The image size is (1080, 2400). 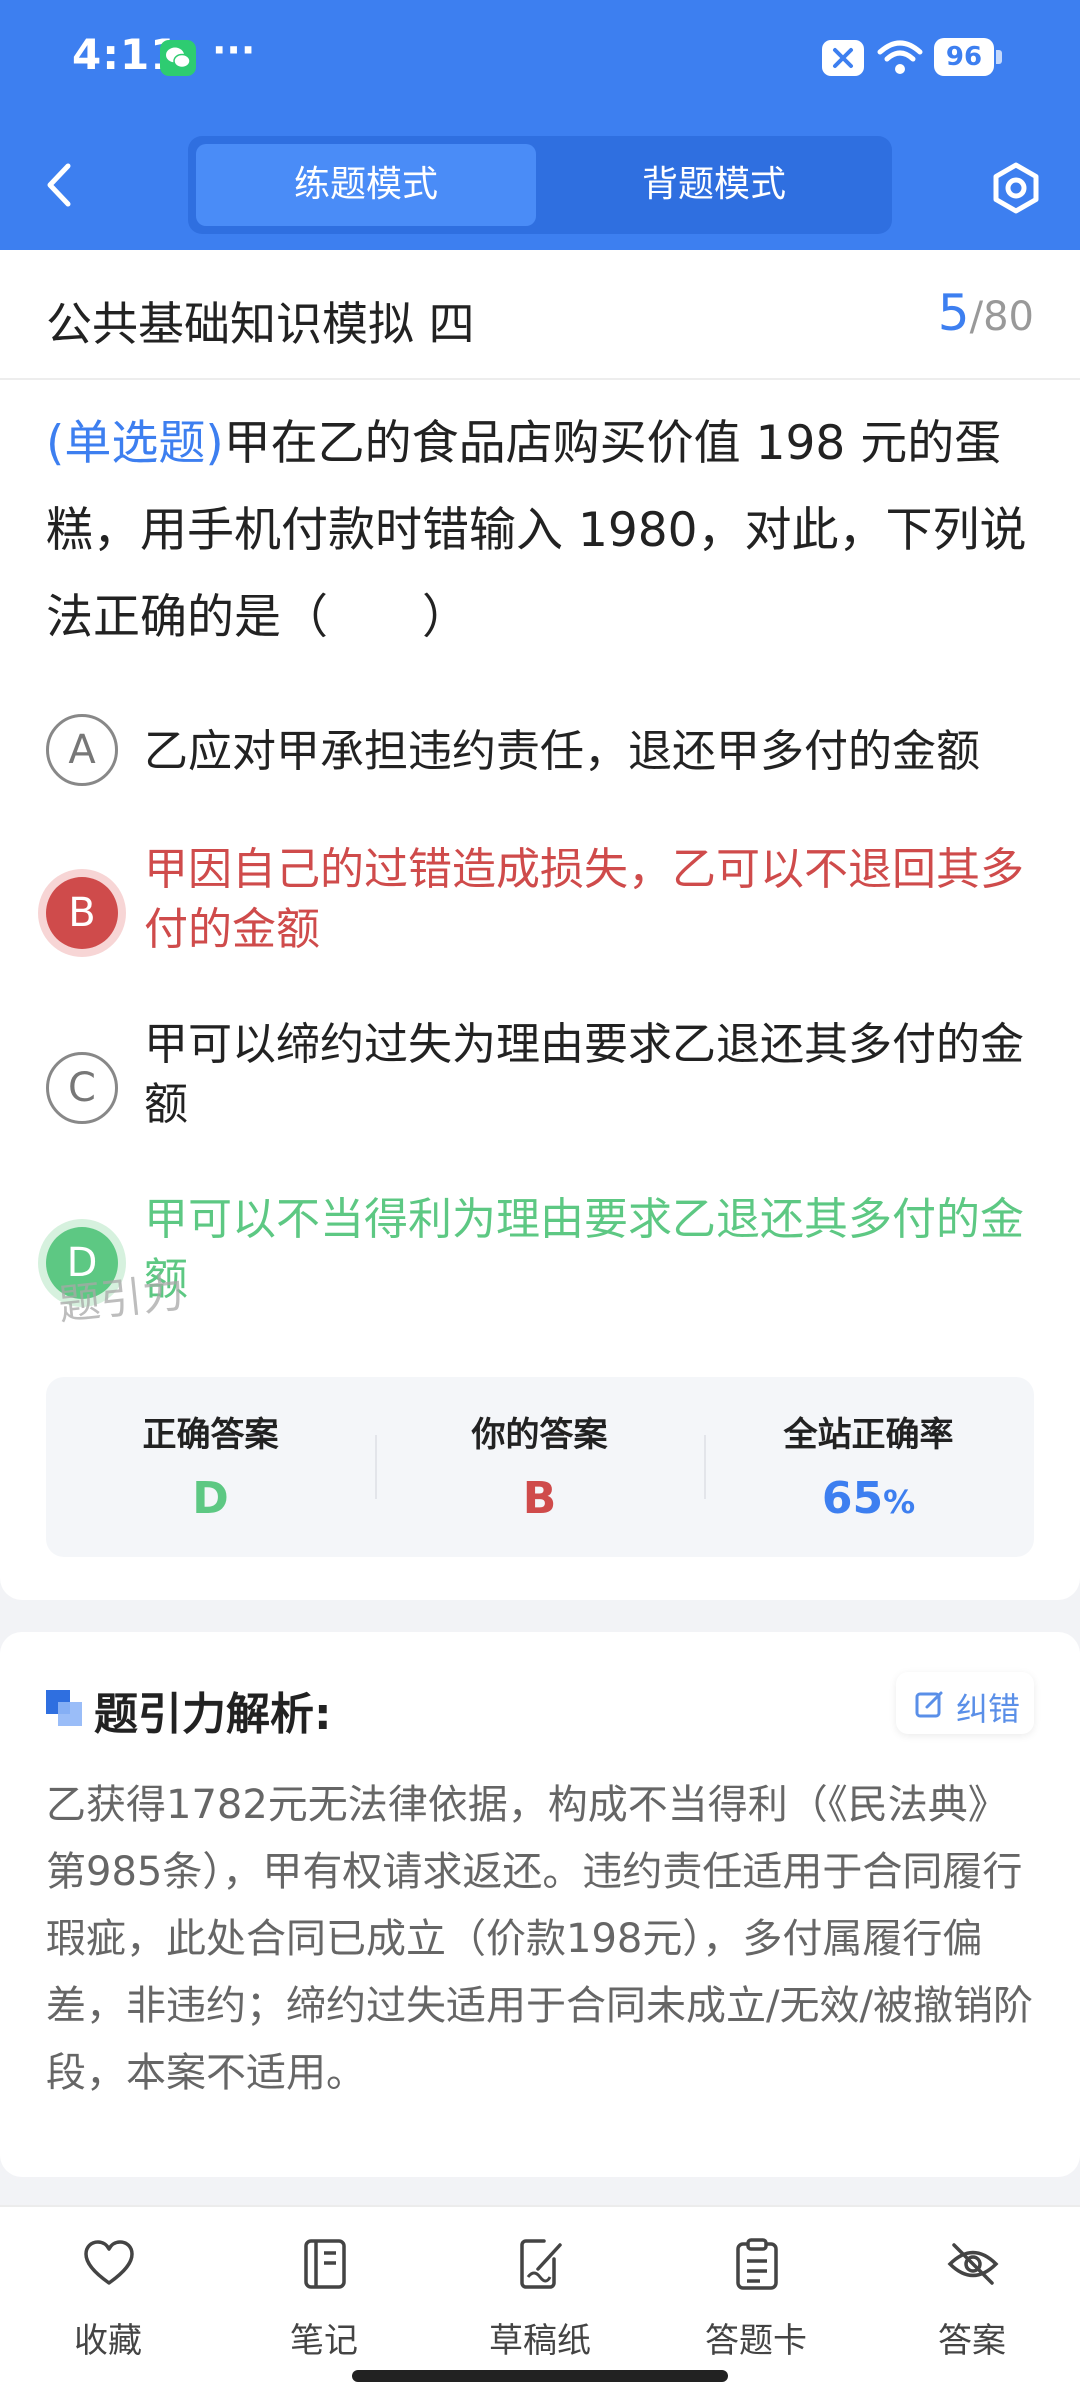 I want to click on option-text-d: 甲可以不当得利为理由要求乙退还其多付的金额, so click(x=584, y=1249).